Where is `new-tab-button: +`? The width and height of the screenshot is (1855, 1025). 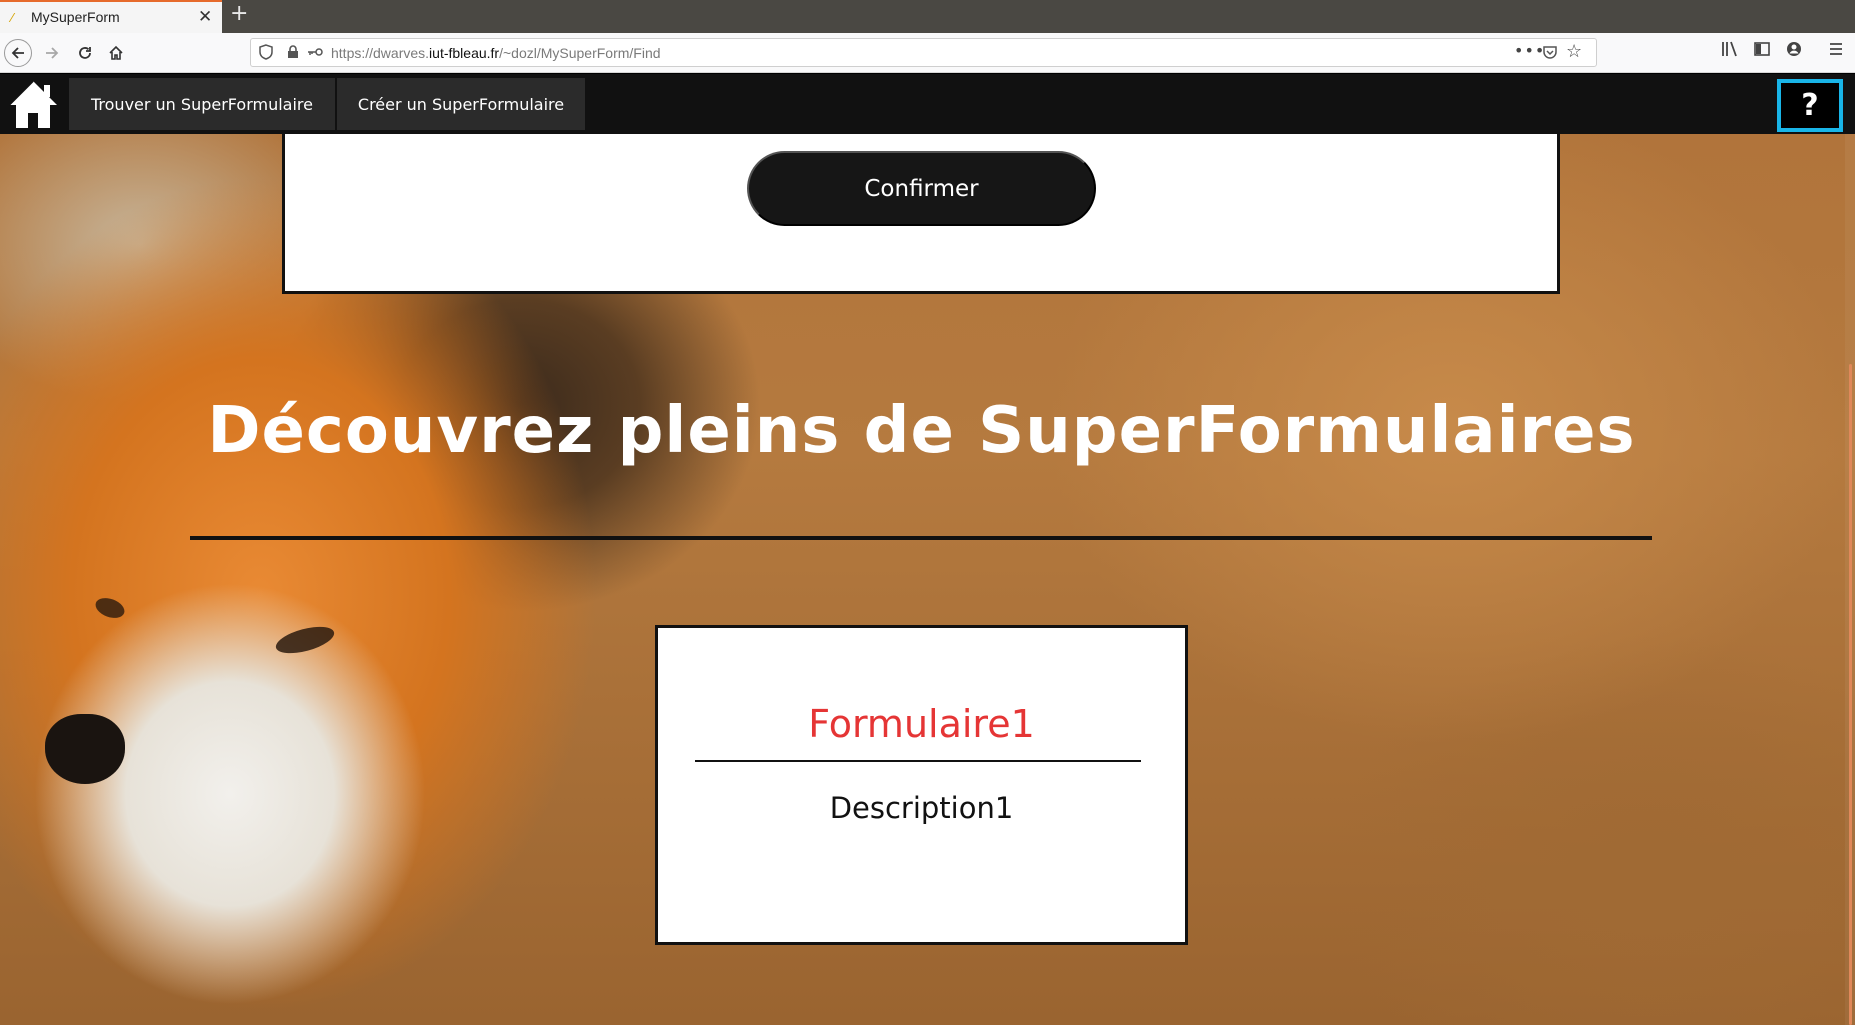 new-tab-button: + is located at coordinates (239, 13).